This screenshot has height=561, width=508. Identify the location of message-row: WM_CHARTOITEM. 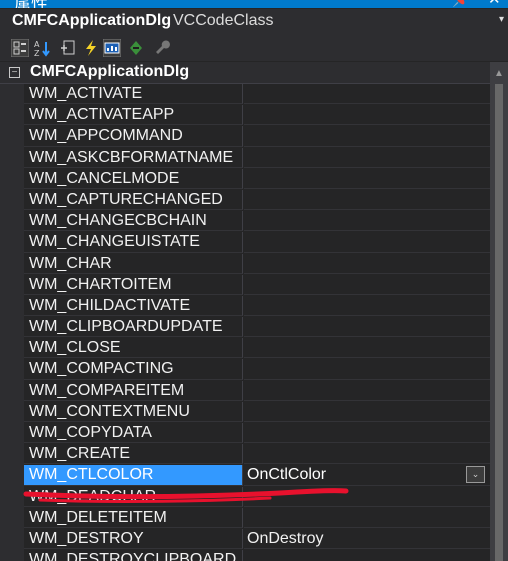
(245, 285).